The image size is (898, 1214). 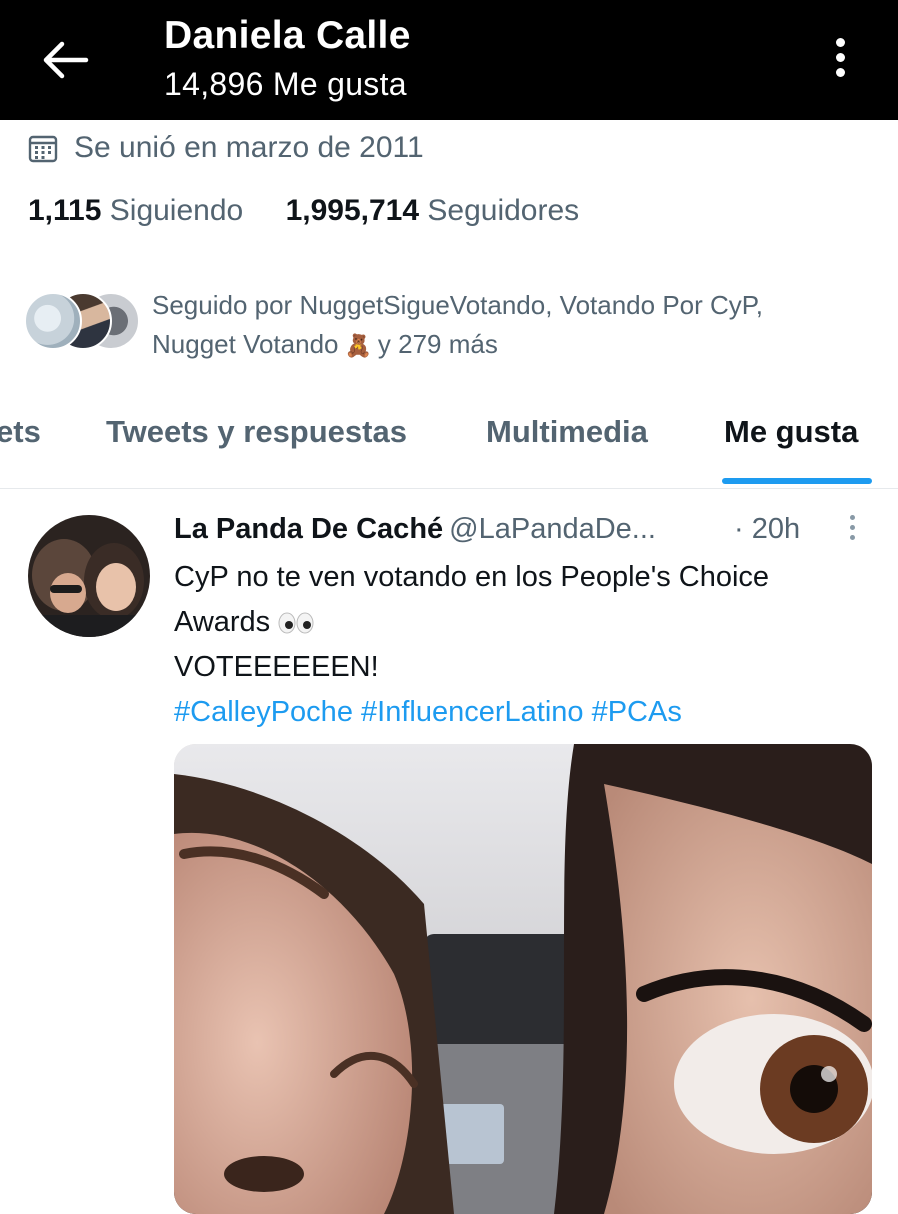 I want to click on tweet-hashtags: #CalleyPoche #InfluencerLatino #PCAs, so click(x=524, y=712).